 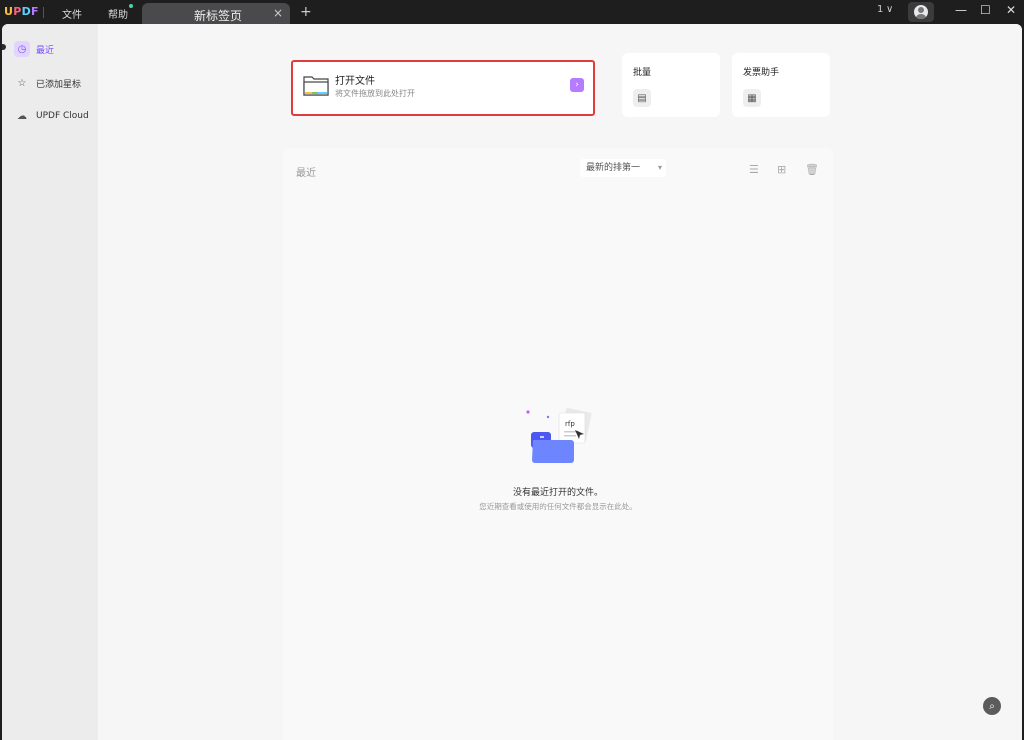 I want to click on batch-card: 批量 ▤, so click(x=671, y=85).